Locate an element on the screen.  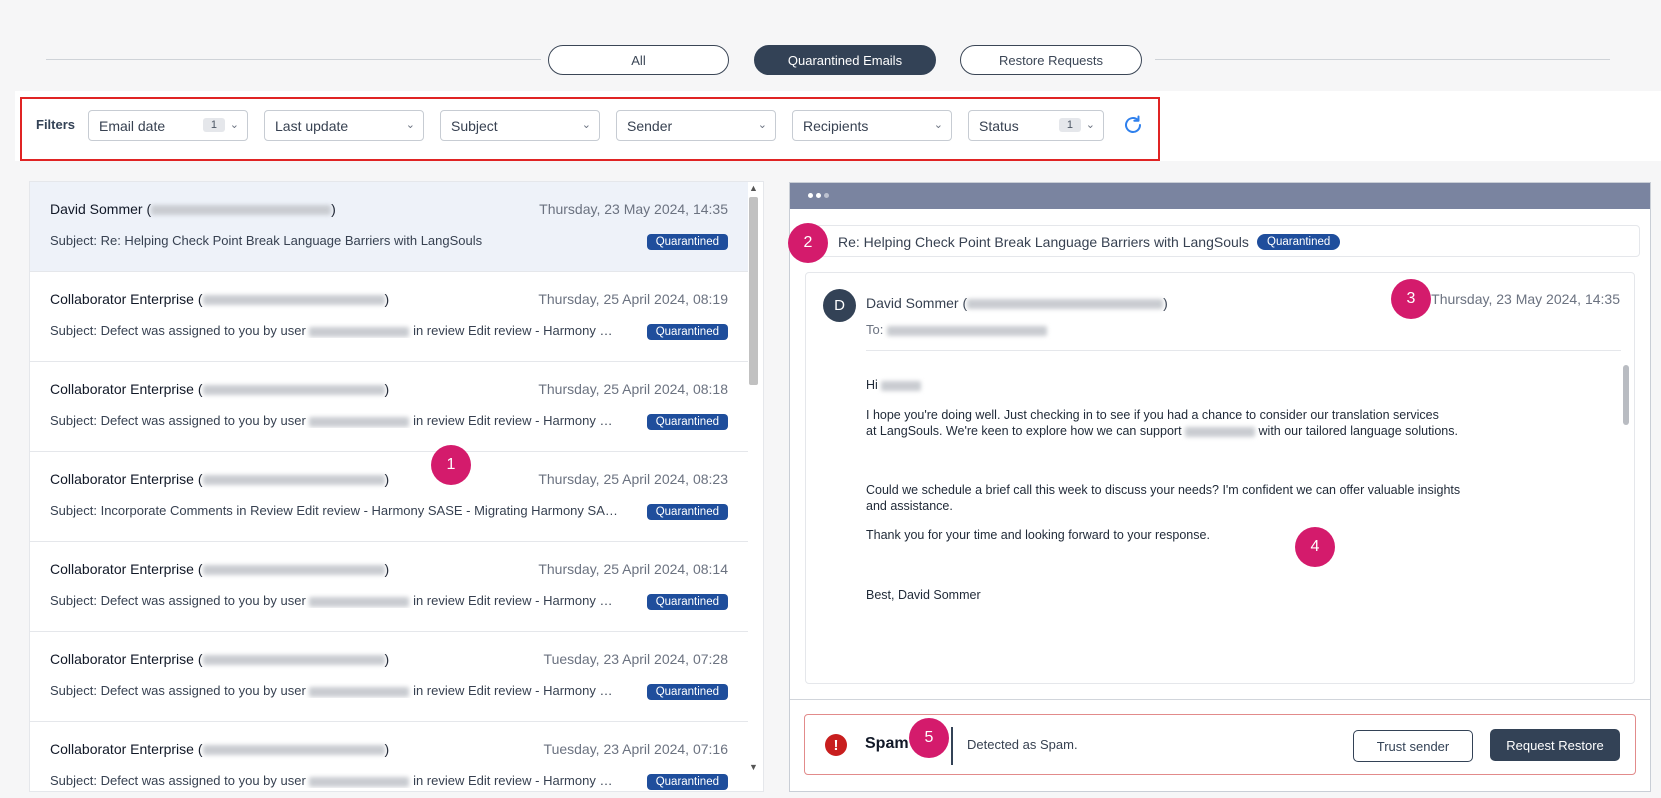
email-date: Thursday, 25 April 2024, 08:14 is located at coordinates (633, 569).